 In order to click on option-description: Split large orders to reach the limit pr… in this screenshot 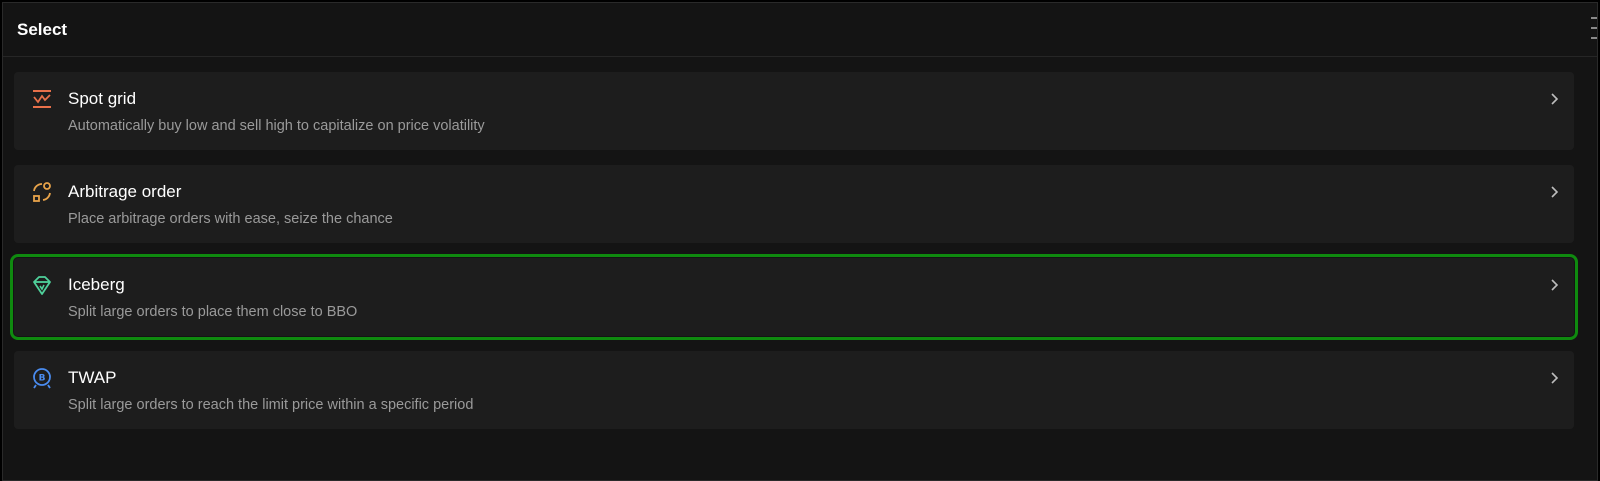, I will do `click(271, 405)`.